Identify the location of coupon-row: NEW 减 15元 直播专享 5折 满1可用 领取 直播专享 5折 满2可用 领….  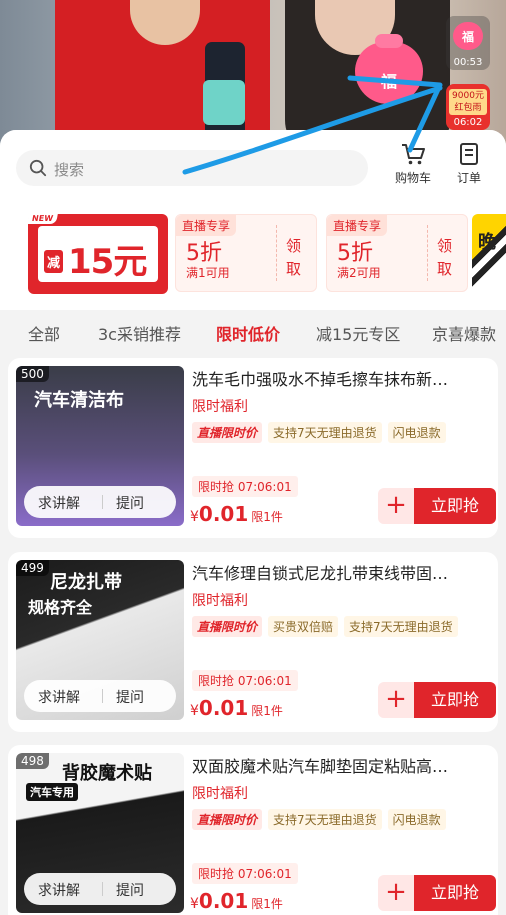
(253, 254).